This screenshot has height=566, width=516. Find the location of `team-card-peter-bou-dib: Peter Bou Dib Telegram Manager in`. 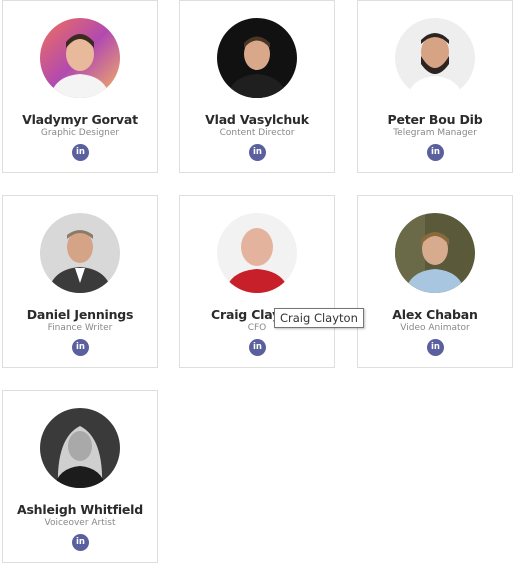

team-card-peter-bou-dib: Peter Bou Dib Telegram Manager in is located at coordinates (435, 86).